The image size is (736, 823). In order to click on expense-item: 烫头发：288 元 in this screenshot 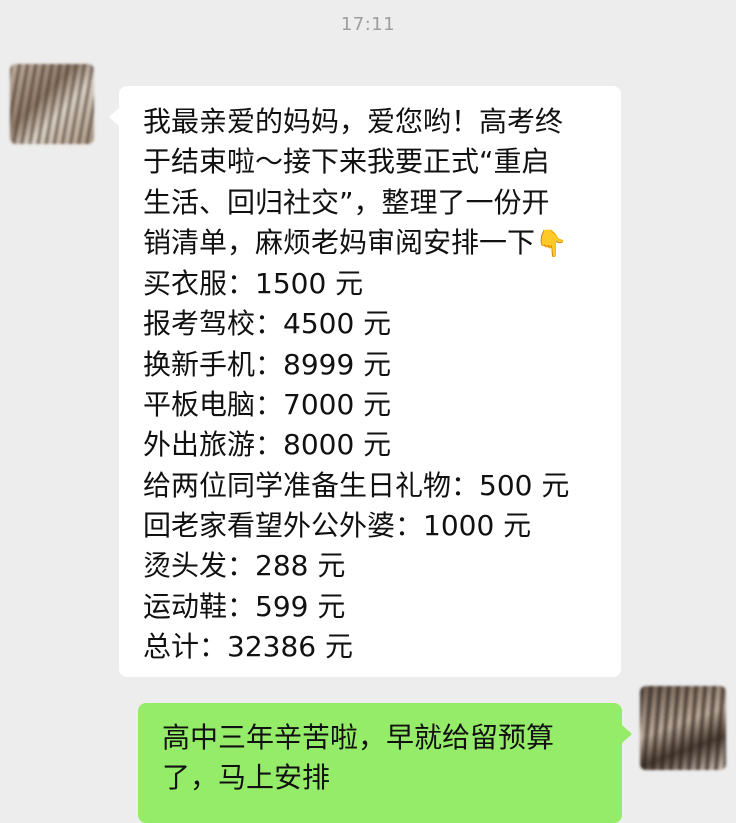, I will do `click(244, 566)`.